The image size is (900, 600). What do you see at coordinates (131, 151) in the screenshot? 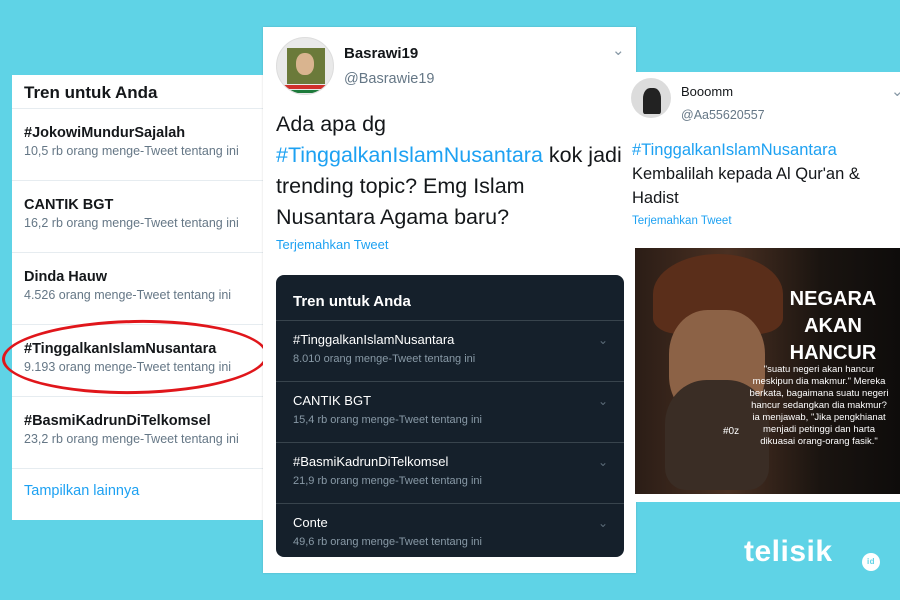
I see `trend-count: 10,5 rb orang menge-Tweet tentang ini` at bounding box center [131, 151].